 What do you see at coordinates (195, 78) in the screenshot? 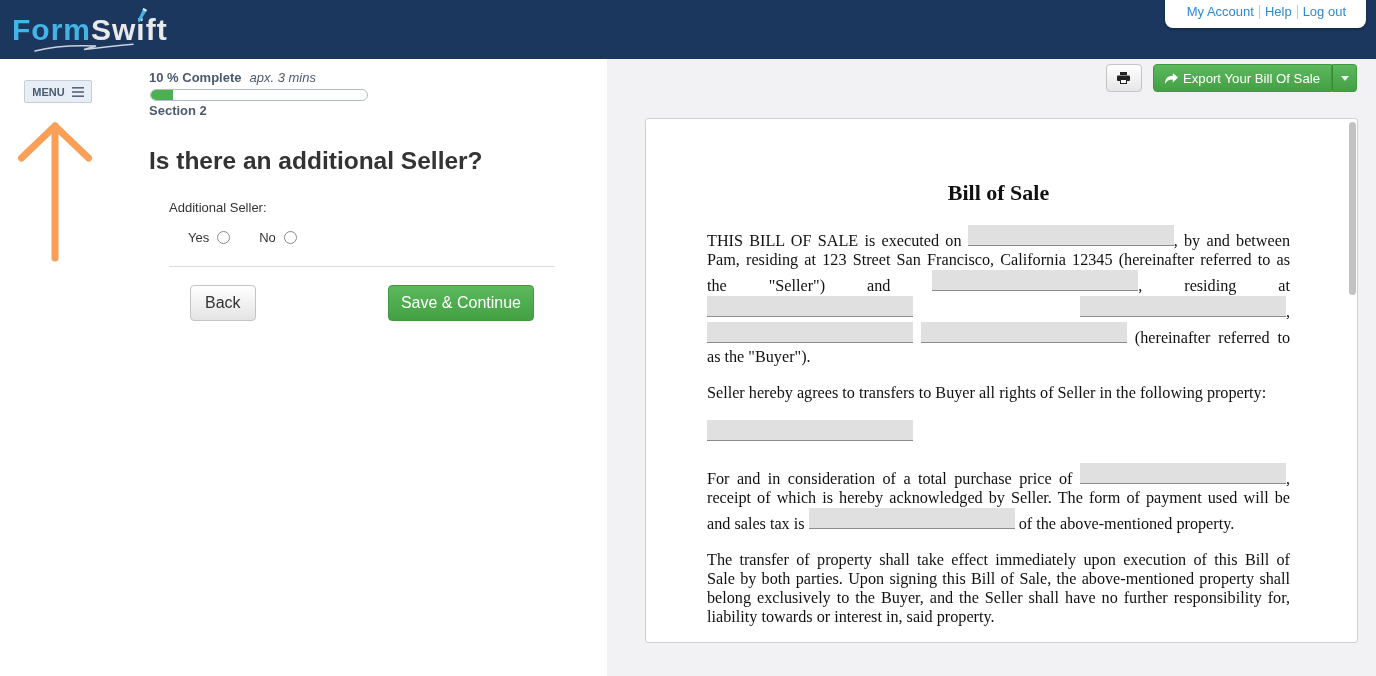
I see `progress-label: 10 % Complete` at bounding box center [195, 78].